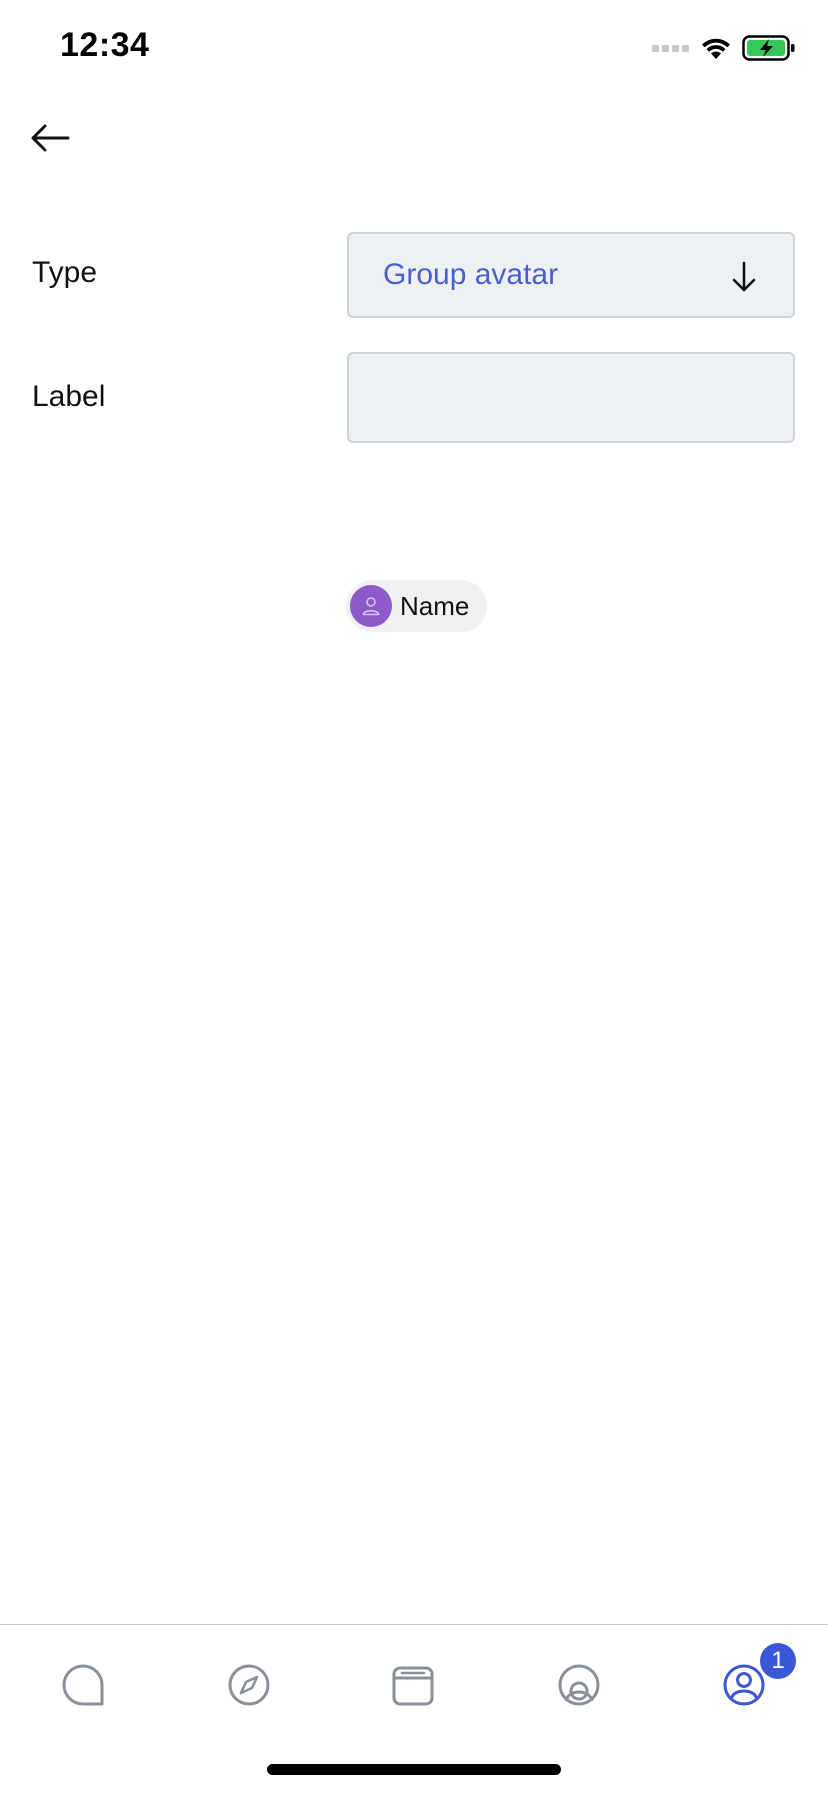 This screenshot has height=1793, width=828. I want to click on type-label: Type, so click(65, 272).